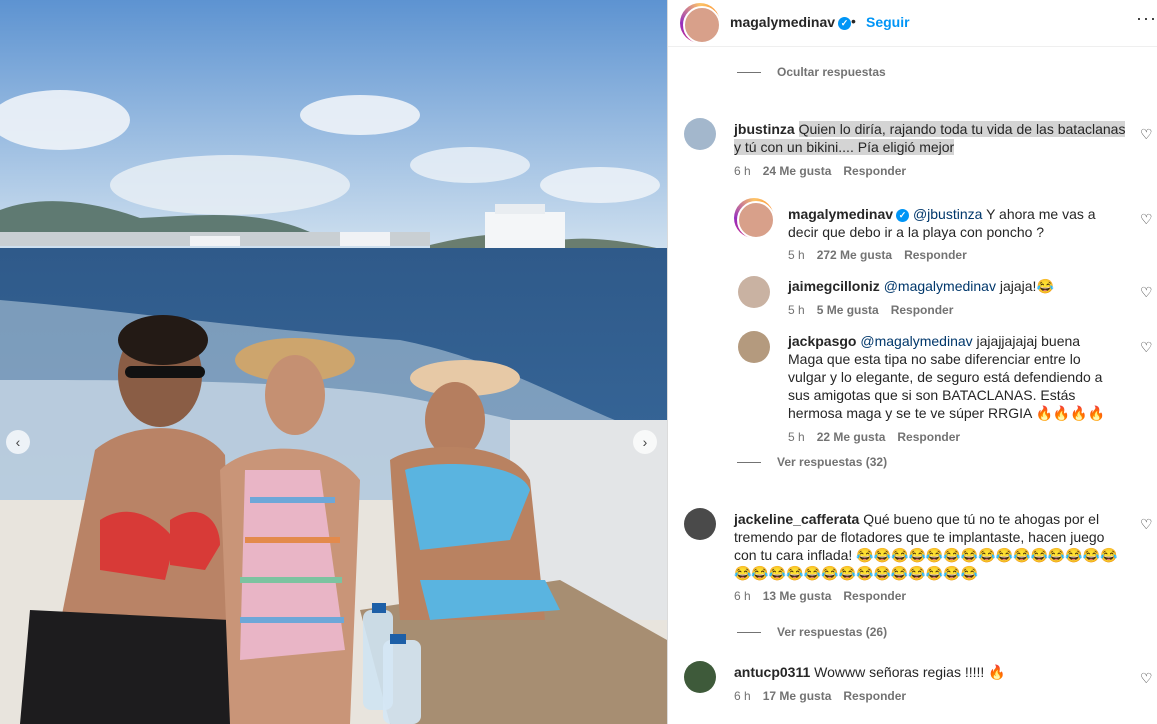 Image resolution: width=1157 pixels, height=724 pixels. I want to click on post-header: magalymedinav ✓ • Seguir ···, so click(912, 23).